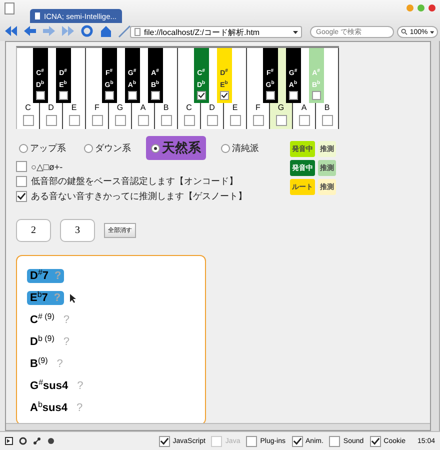 Image resolution: width=440 pixels, height=450 pixels. What do you see at coordinates (42, 148) in the screenshot?
I see `radio-option: アップ系` at bounding box center [42, 148].